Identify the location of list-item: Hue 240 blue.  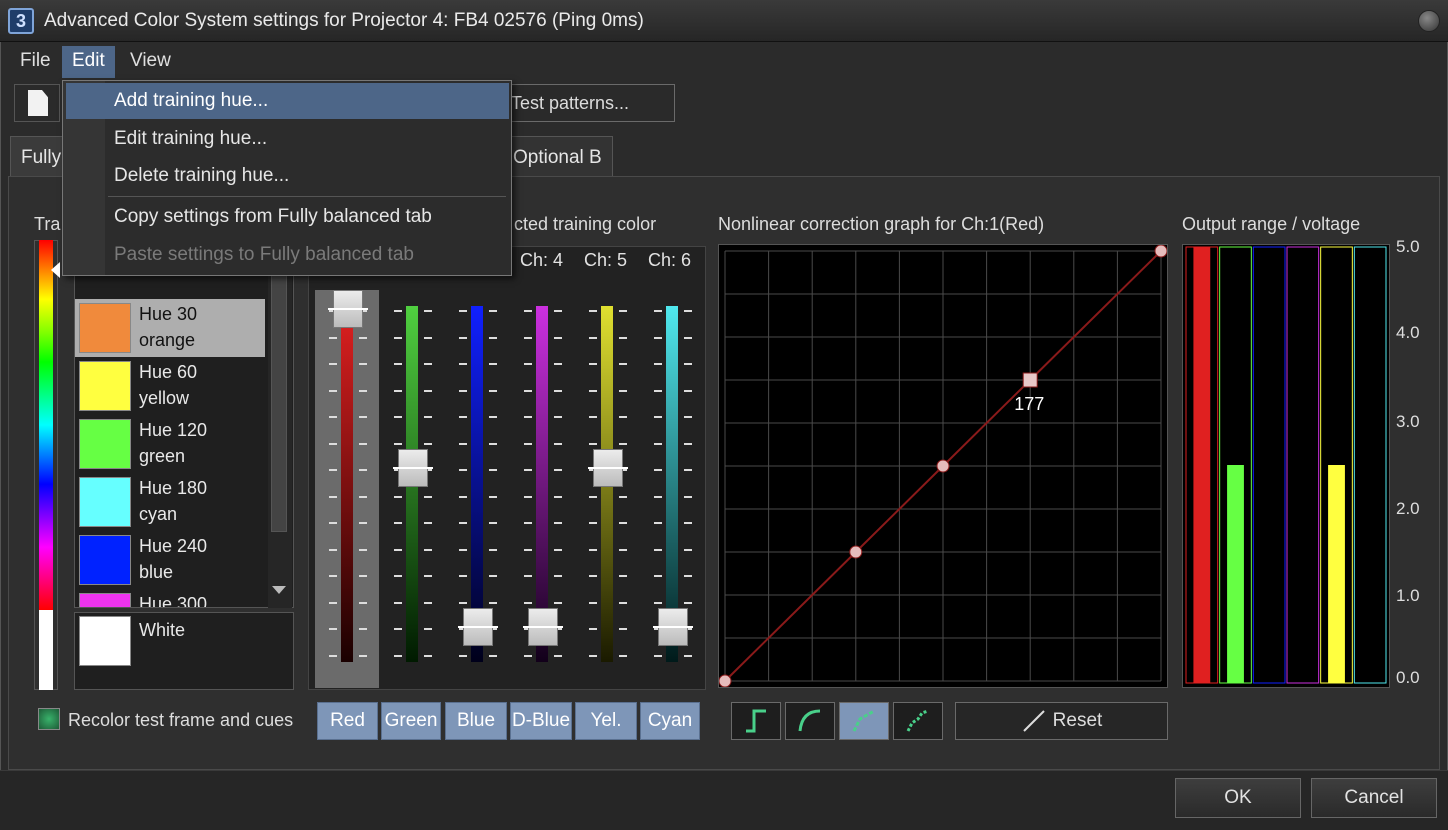
(170, 560).